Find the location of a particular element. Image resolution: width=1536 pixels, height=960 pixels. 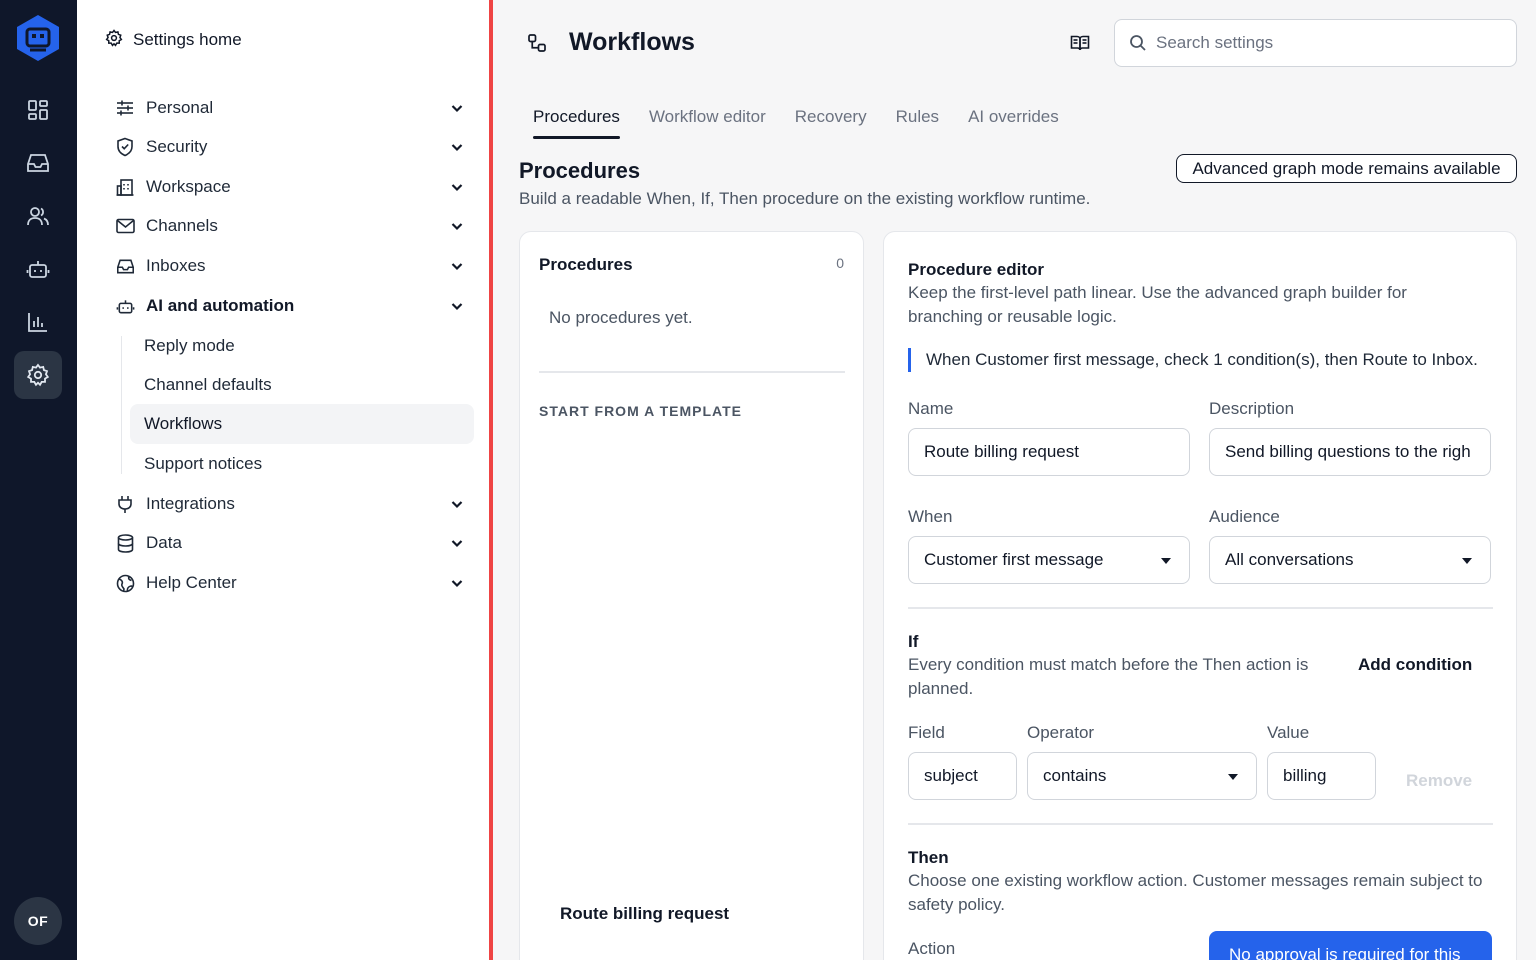

tab-recovery: Recovery is located at coordinates (831, 120).